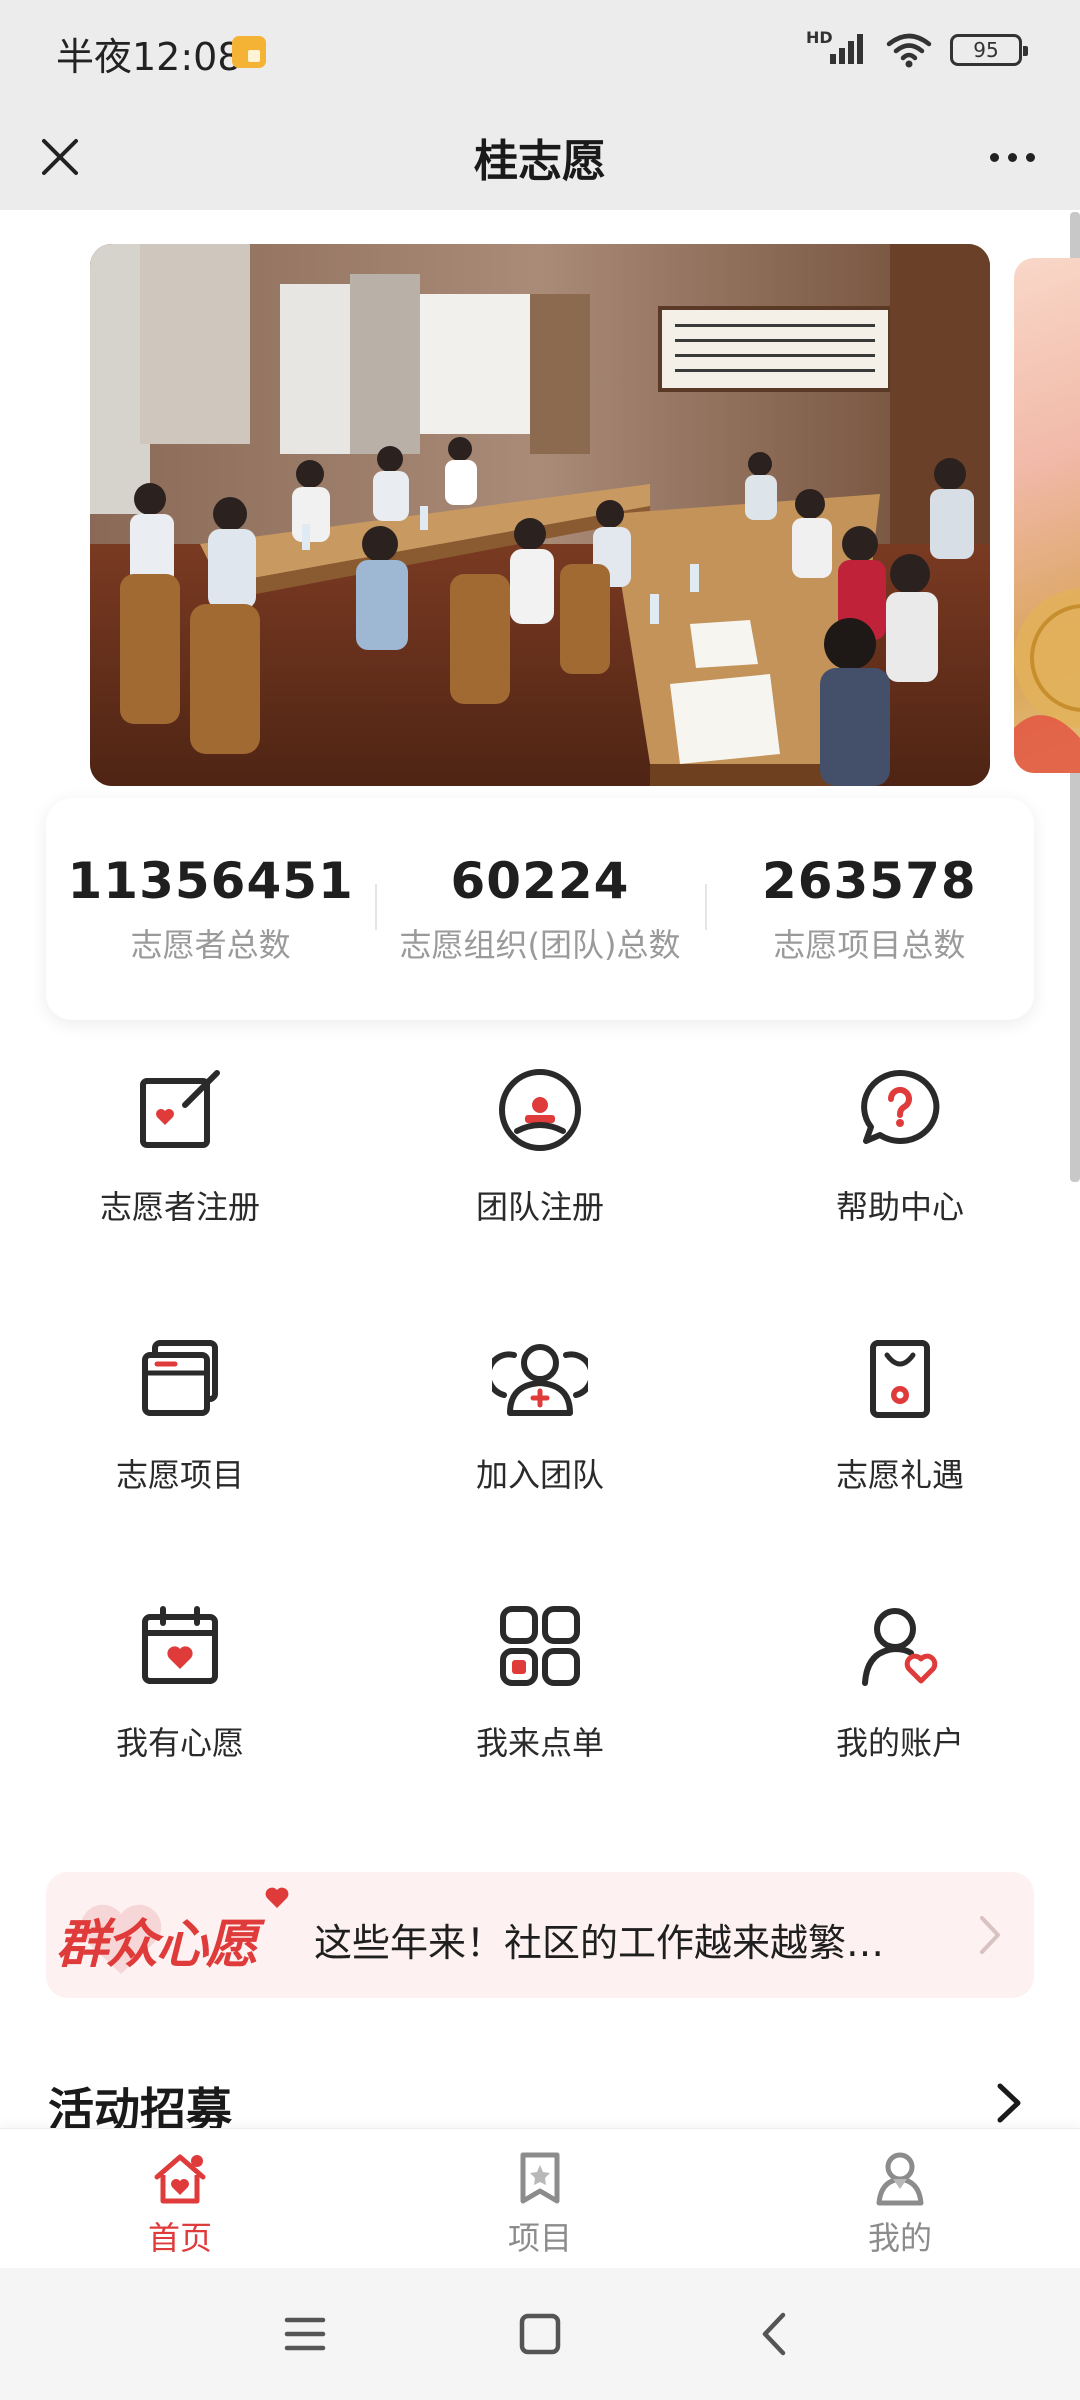 This screenshot has height=2400, width=1080. Describe the element at coordinates (540, 2178) in the screenshot. I see `project-badge-icon` at that location.